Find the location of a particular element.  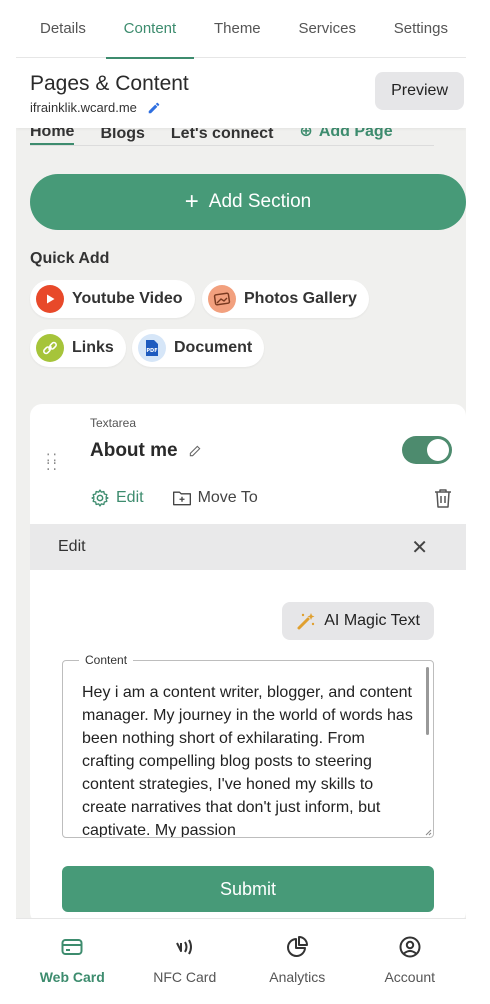

section-visibility-toggle is located at coordinates (427, 450).